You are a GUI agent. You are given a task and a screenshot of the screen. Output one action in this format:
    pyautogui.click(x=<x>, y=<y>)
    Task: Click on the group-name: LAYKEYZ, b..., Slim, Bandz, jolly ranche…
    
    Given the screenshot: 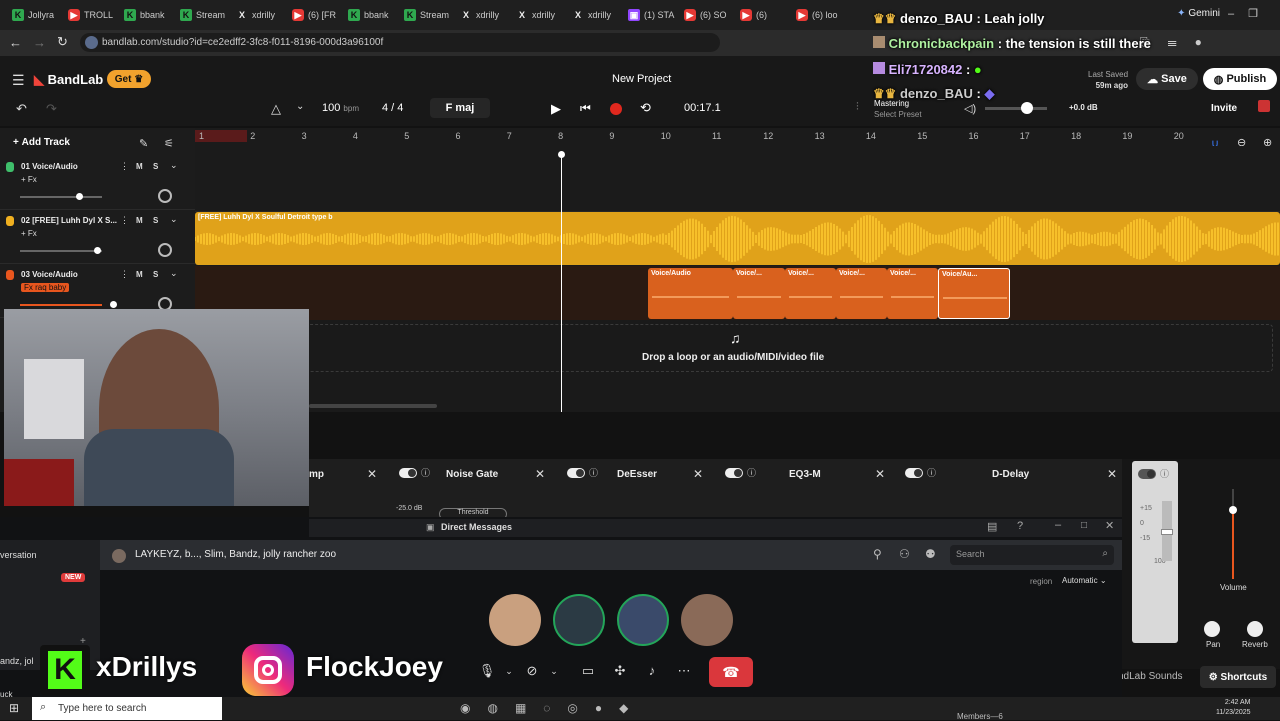 What is the action you would take?
    pyautogui.click(x=235, y=554)
    